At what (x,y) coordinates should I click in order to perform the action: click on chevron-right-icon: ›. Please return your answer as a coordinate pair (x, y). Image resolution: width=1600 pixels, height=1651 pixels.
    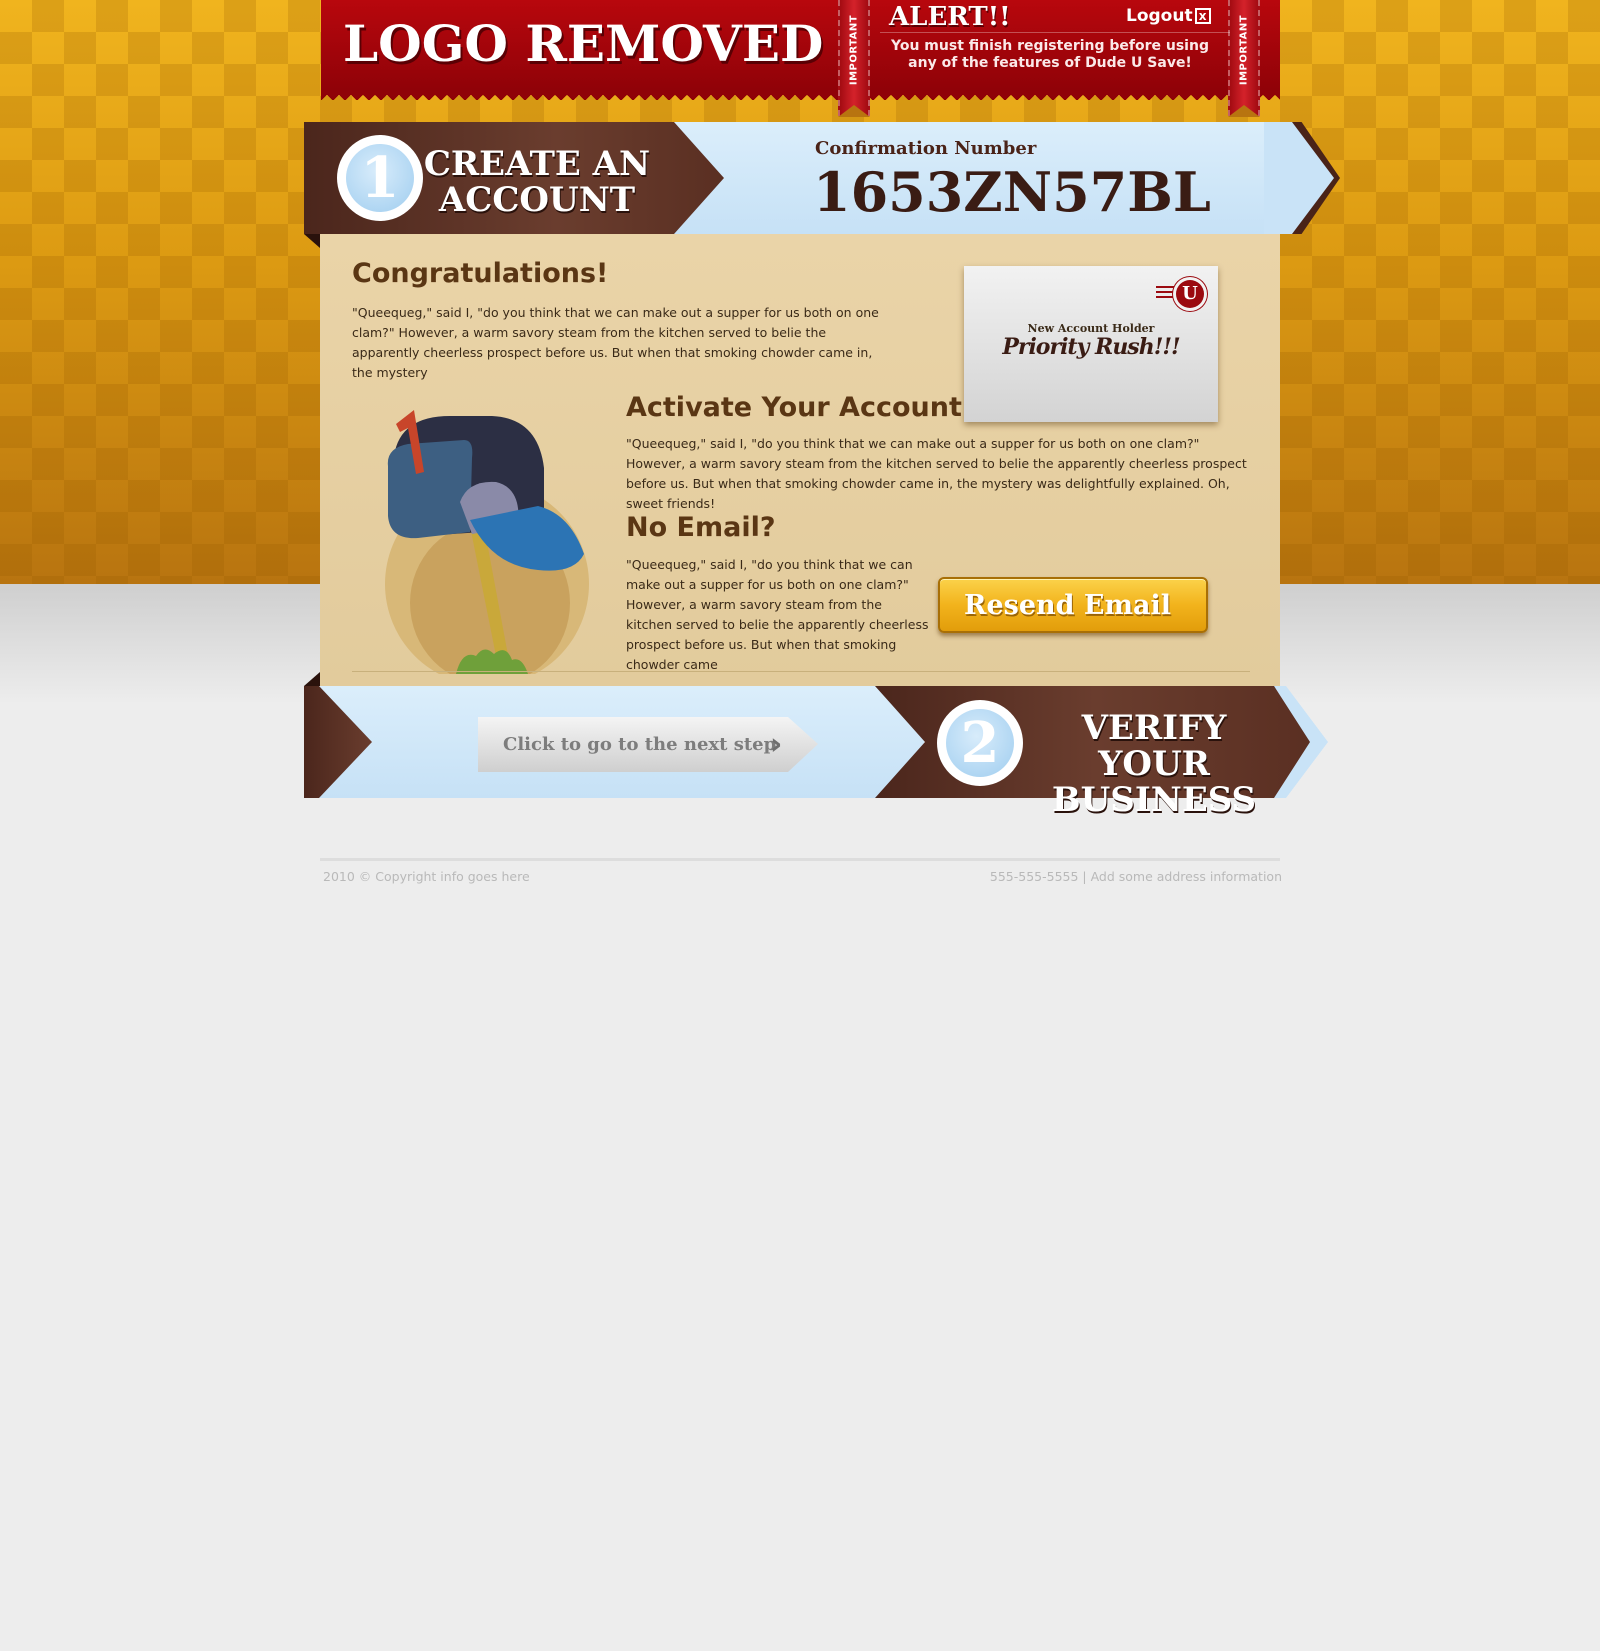
    Looking at the image, I should click on (776, 744).